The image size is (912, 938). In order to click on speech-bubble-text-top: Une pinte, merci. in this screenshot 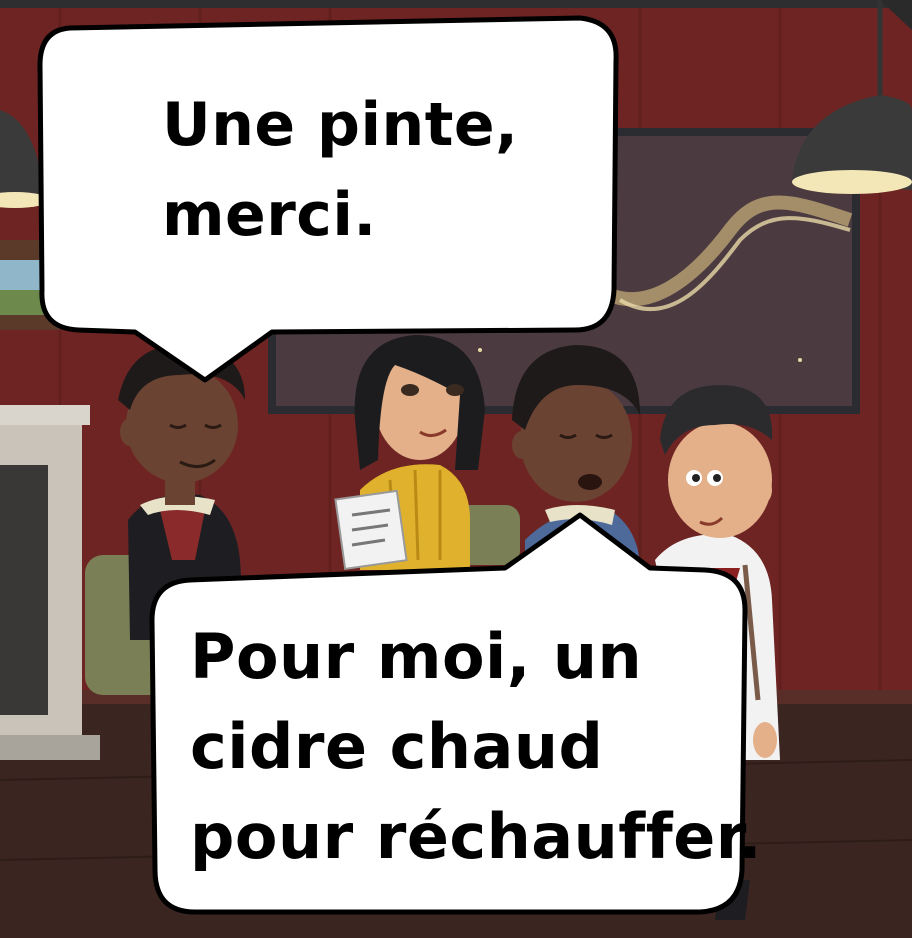, I will do `click(340, 170)`.